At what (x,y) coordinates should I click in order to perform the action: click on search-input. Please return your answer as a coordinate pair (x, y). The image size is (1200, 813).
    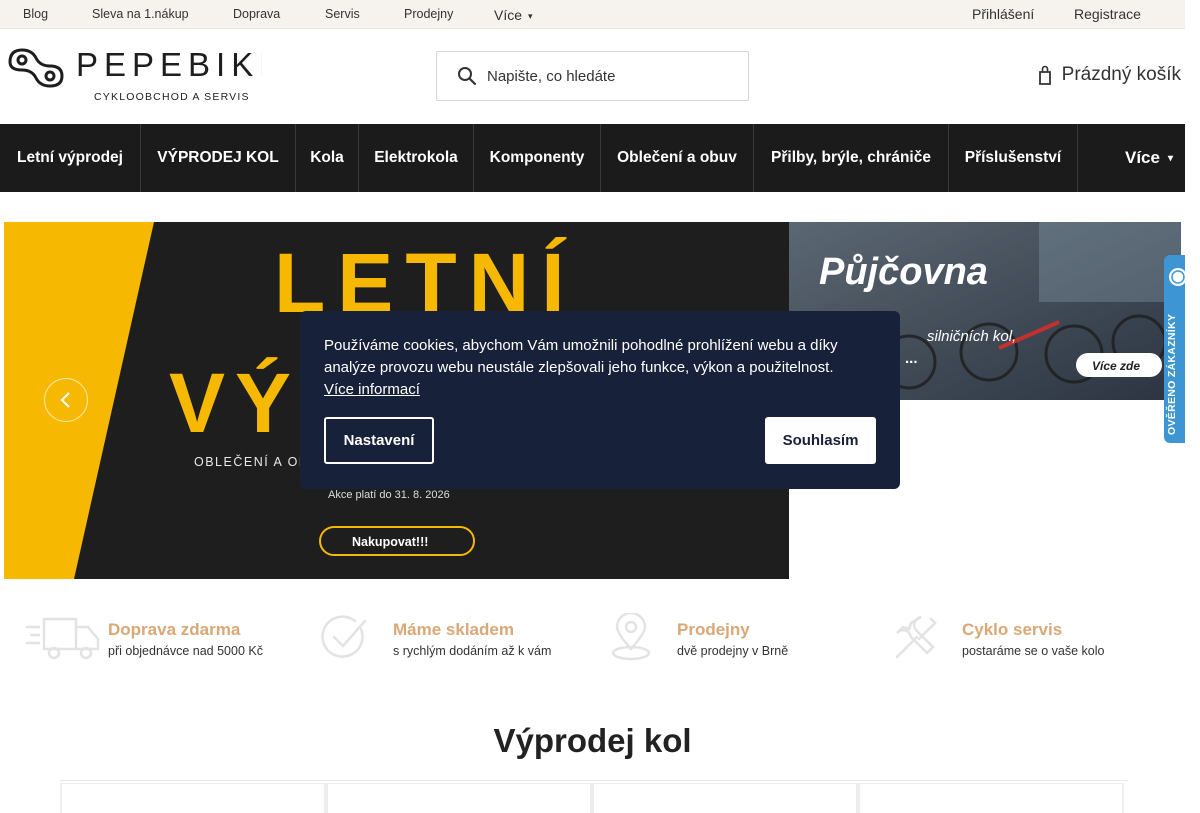
    Looking at the image, I should click on (612, 76).